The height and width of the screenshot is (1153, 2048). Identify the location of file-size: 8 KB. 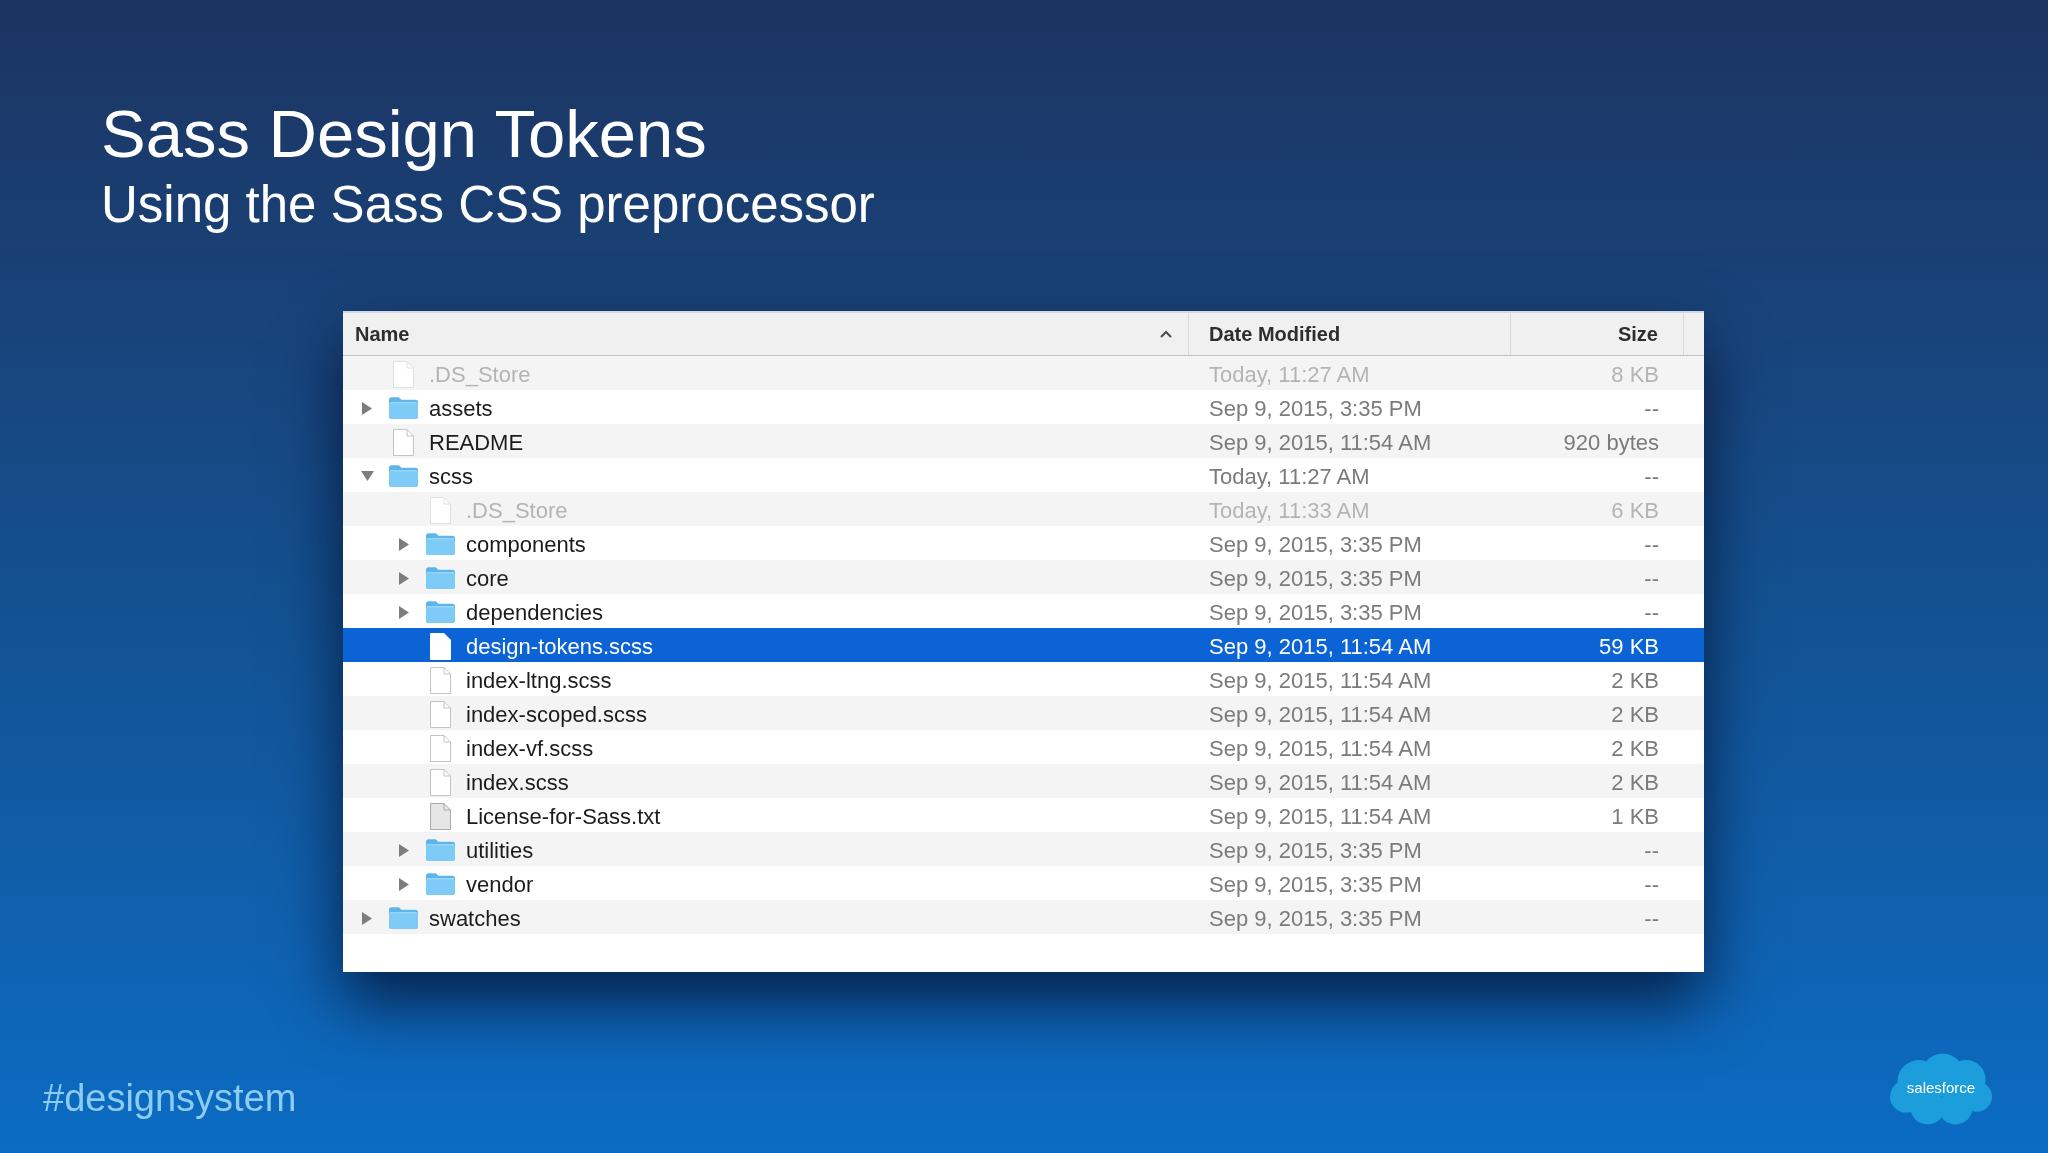
(1635, 374).